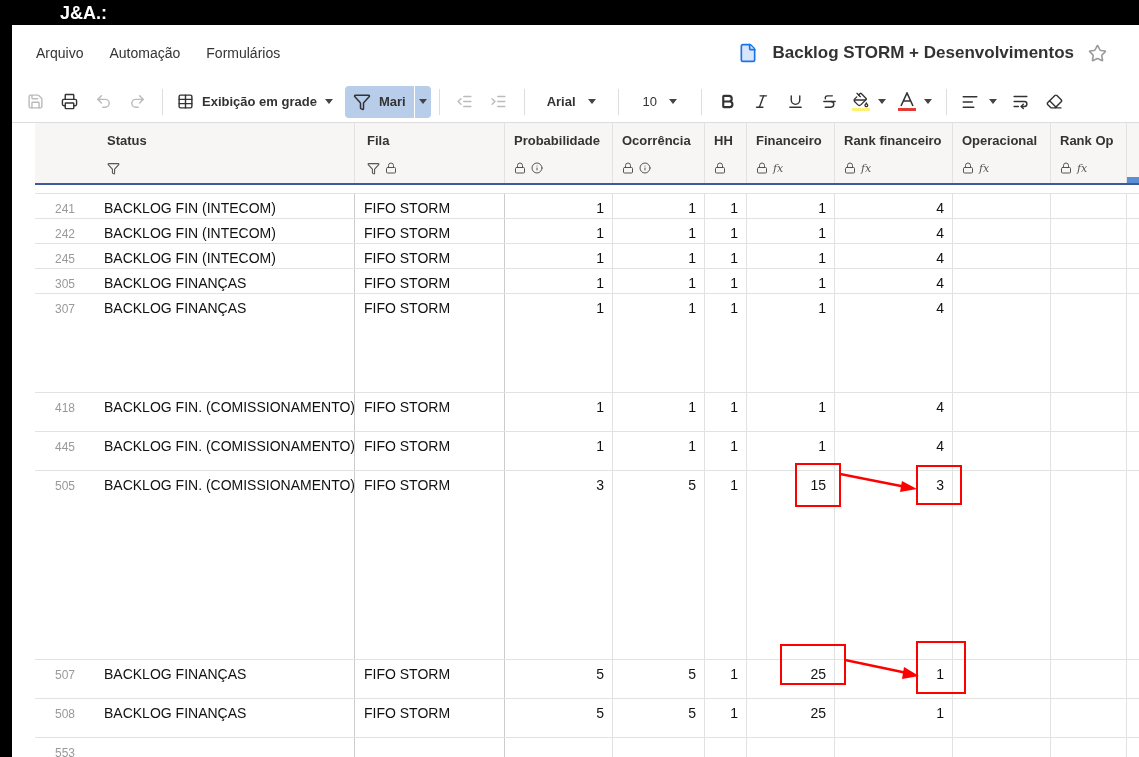  Describe the element at coordinates (1093, 141) in the screenshot. I see `column-header: Rank Op` at that location.